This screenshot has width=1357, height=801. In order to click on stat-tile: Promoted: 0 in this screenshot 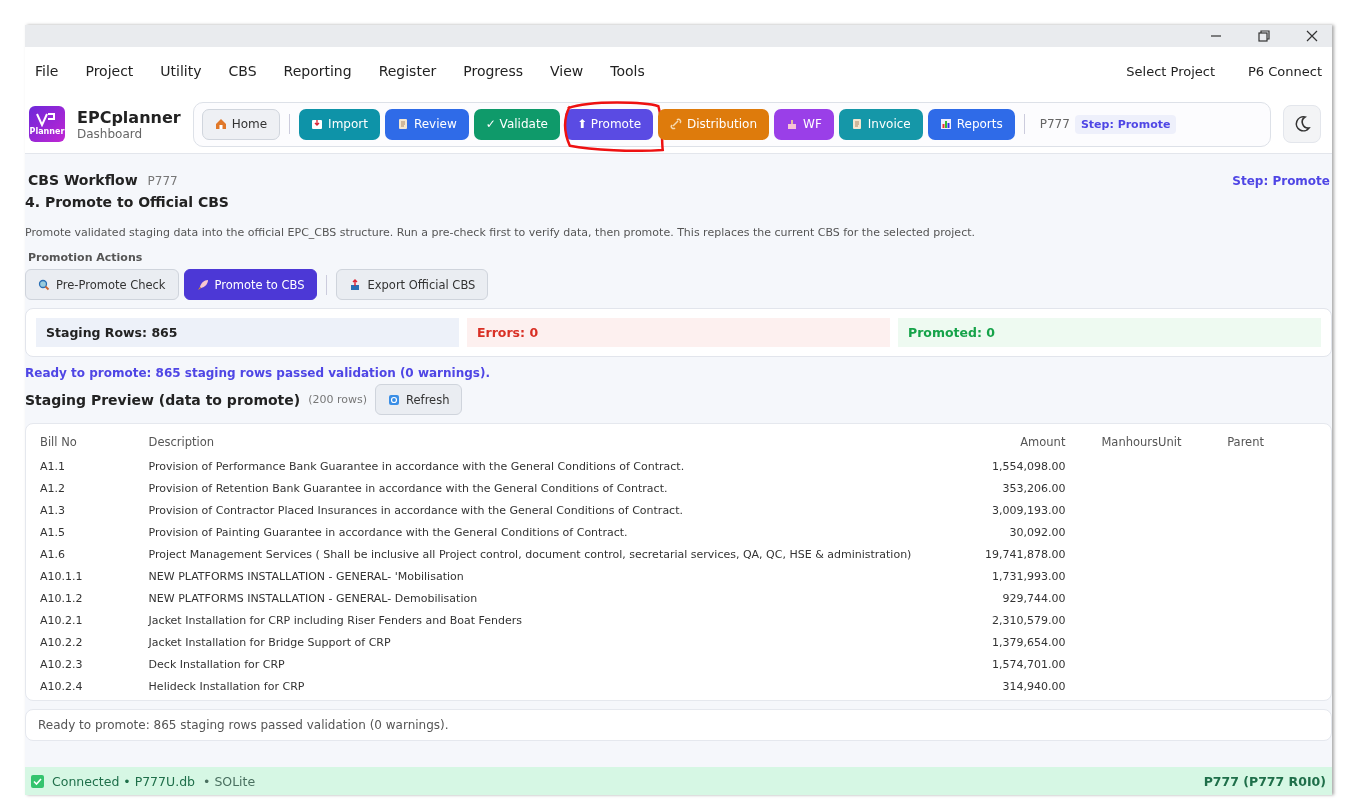, I will do `click(1109, 332)`.